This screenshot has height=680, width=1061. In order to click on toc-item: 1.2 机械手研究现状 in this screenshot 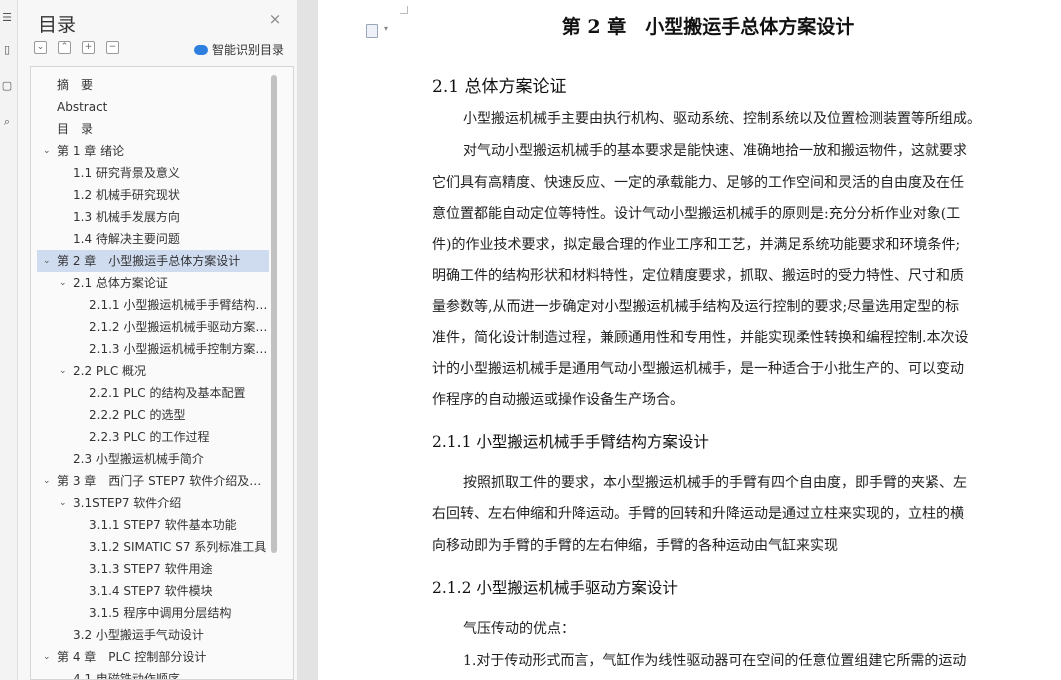, I will do `click(153, 195)`.